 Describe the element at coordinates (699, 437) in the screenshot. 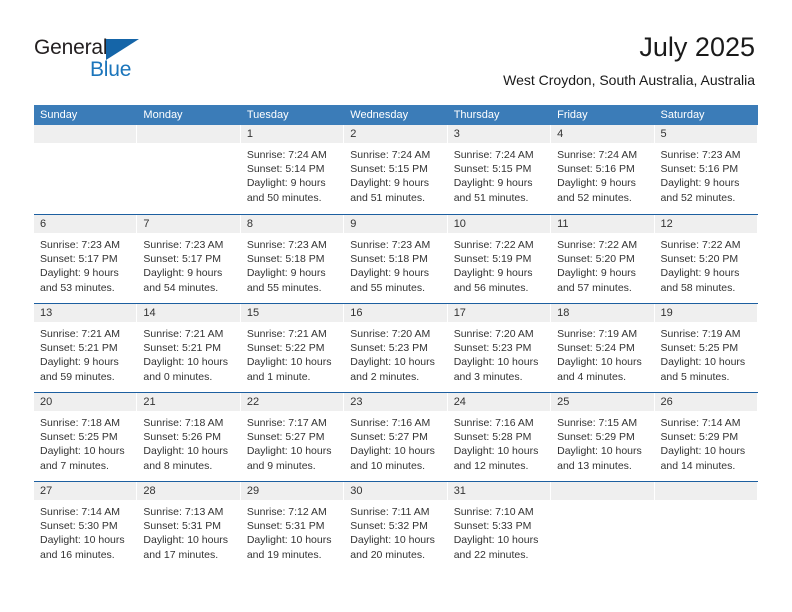

I see `sunset-text: Sunset: 5:29 PM` at that location.